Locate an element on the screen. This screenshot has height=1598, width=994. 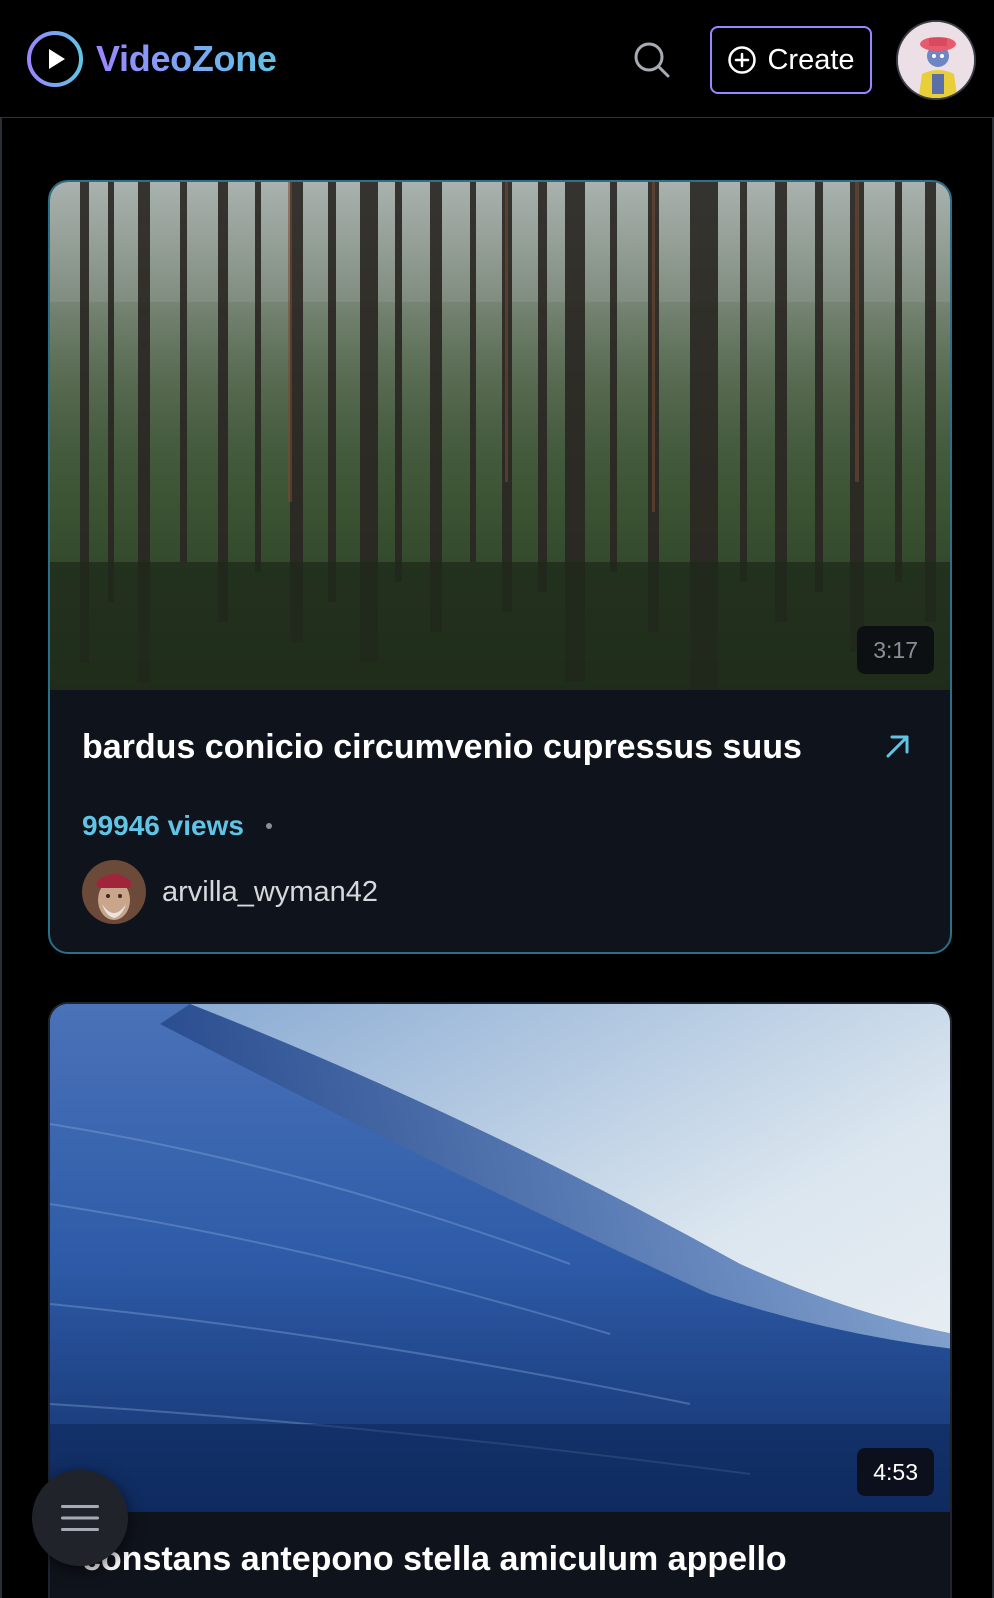
top-header: VideoZone Create is located at coordinates (497, 59).